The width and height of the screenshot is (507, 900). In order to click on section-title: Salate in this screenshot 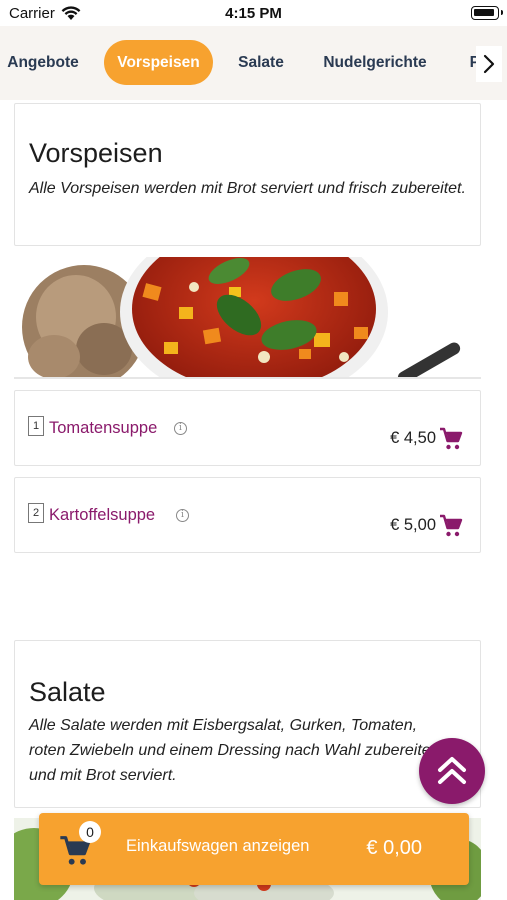, I will do `click(67, 692)`.